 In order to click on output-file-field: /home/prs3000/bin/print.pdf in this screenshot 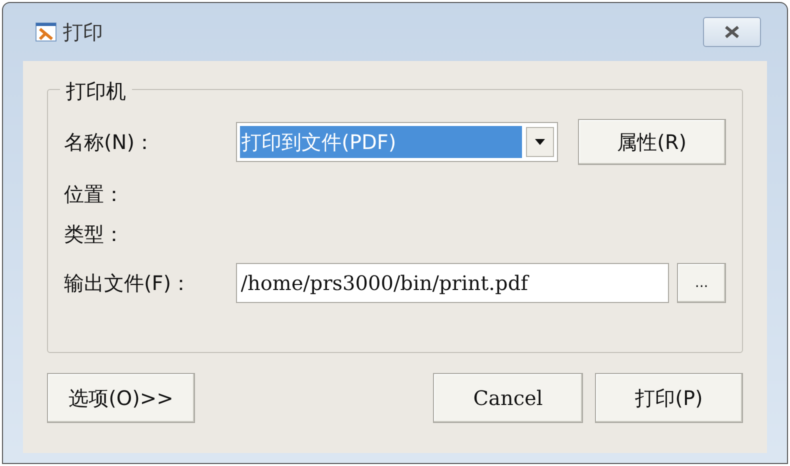, I will do `click(453, 283)`.